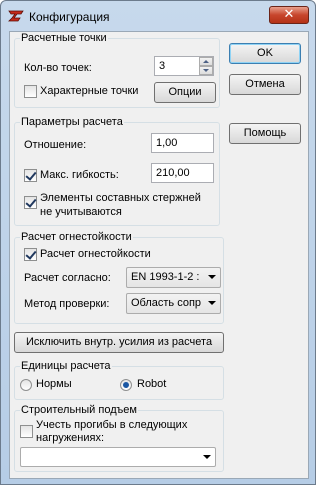 This screenshot has width=320, height=485. I want to click on fire-method-select: Область сопр, so click(173, 303).